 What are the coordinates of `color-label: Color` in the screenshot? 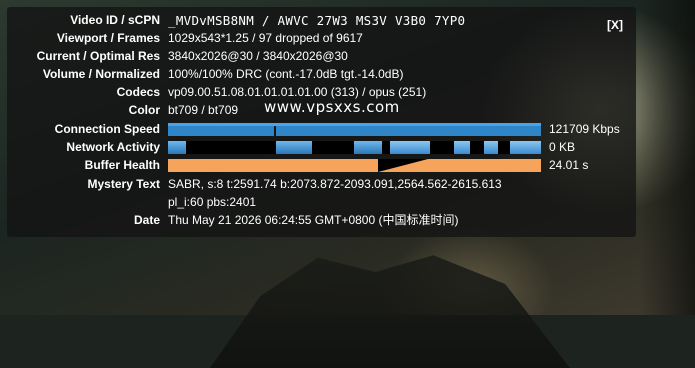 It's located at (144, 110).